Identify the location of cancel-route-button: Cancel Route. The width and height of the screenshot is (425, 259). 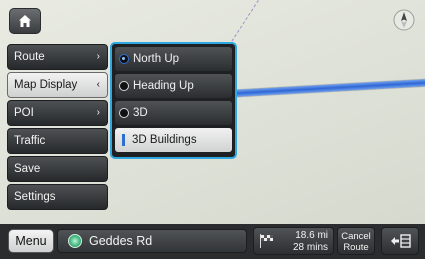
(356, 241).